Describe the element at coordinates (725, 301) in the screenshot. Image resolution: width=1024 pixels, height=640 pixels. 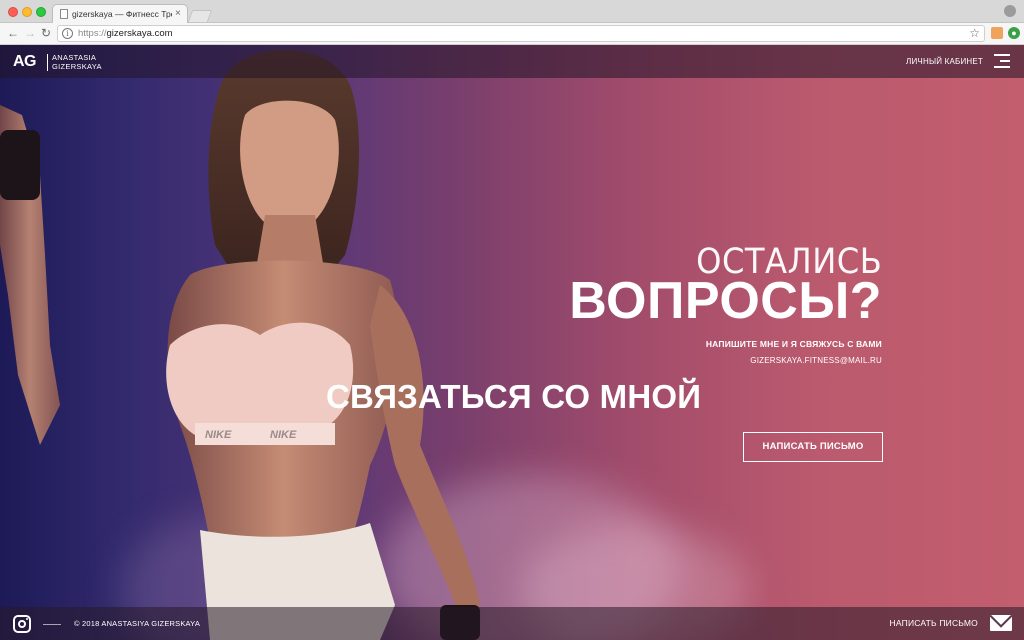
I see `heading-bold: ВОПРОСЫ?` at that location.